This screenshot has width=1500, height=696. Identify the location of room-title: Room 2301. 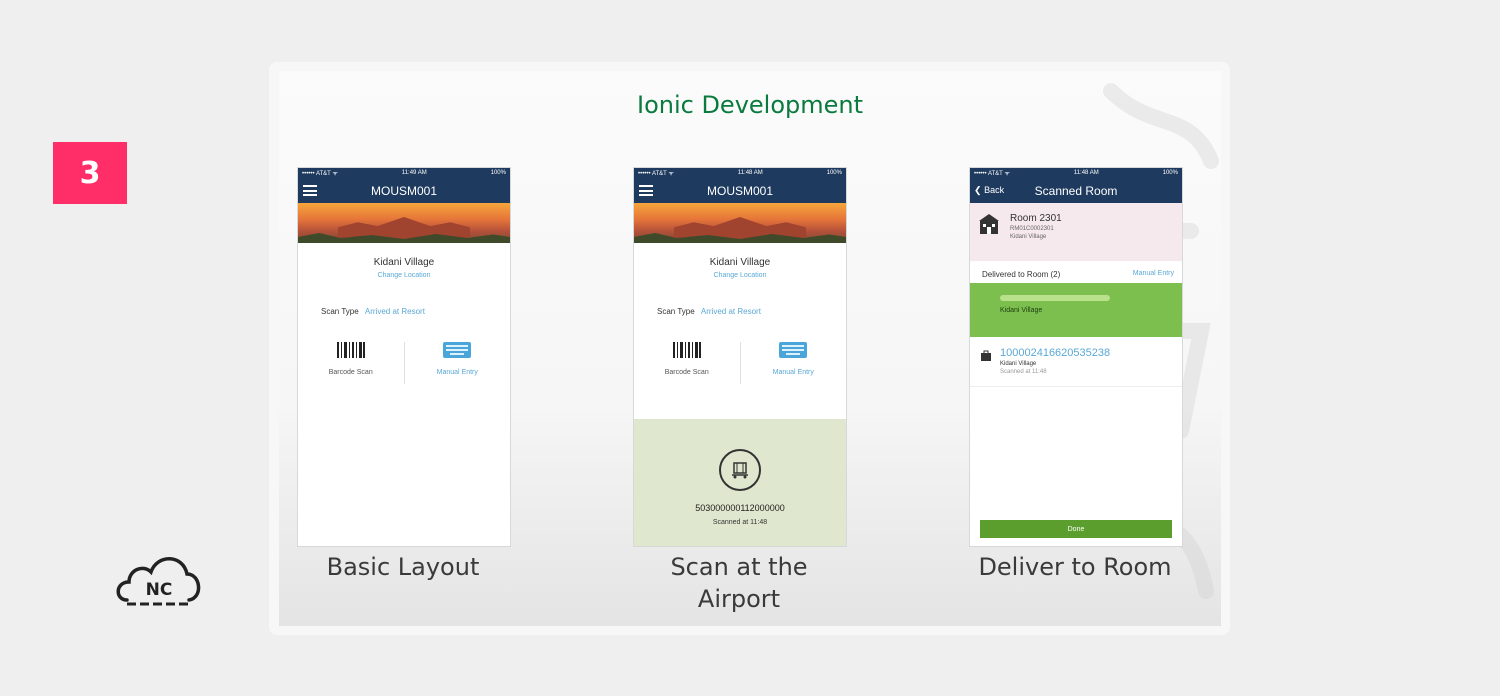
(1036, 218).